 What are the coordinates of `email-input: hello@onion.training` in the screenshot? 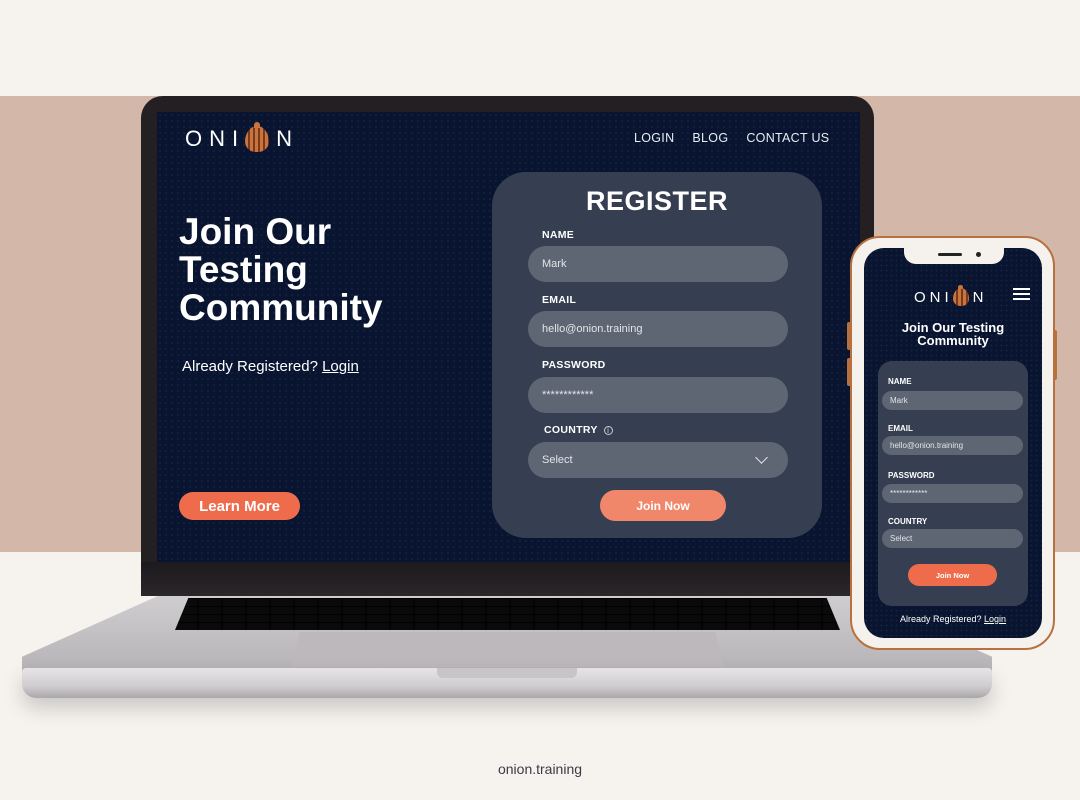 It's located at (658, 329).